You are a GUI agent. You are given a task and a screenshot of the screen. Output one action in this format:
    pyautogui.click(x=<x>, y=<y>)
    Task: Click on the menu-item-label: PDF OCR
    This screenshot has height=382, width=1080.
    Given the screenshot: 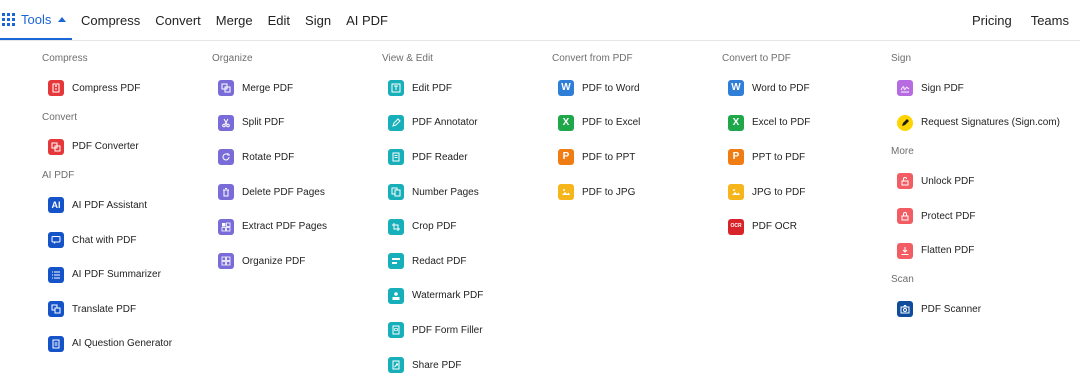 What is the action you would take?
    pyautogui.click(x=774, y=227)
    